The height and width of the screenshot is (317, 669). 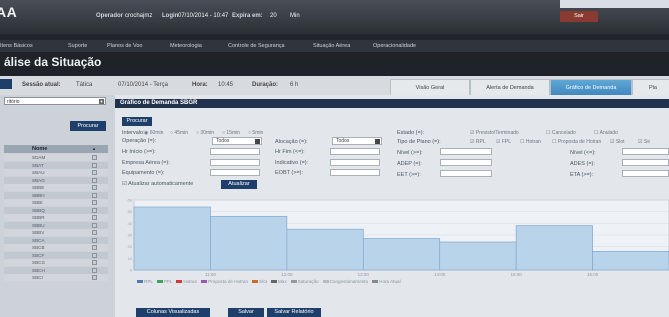 What do you see at coordinates (430, 87) in the screenshot?
I see `tab-visao-geral: Visão Geral` at bounding box center [430, 87].